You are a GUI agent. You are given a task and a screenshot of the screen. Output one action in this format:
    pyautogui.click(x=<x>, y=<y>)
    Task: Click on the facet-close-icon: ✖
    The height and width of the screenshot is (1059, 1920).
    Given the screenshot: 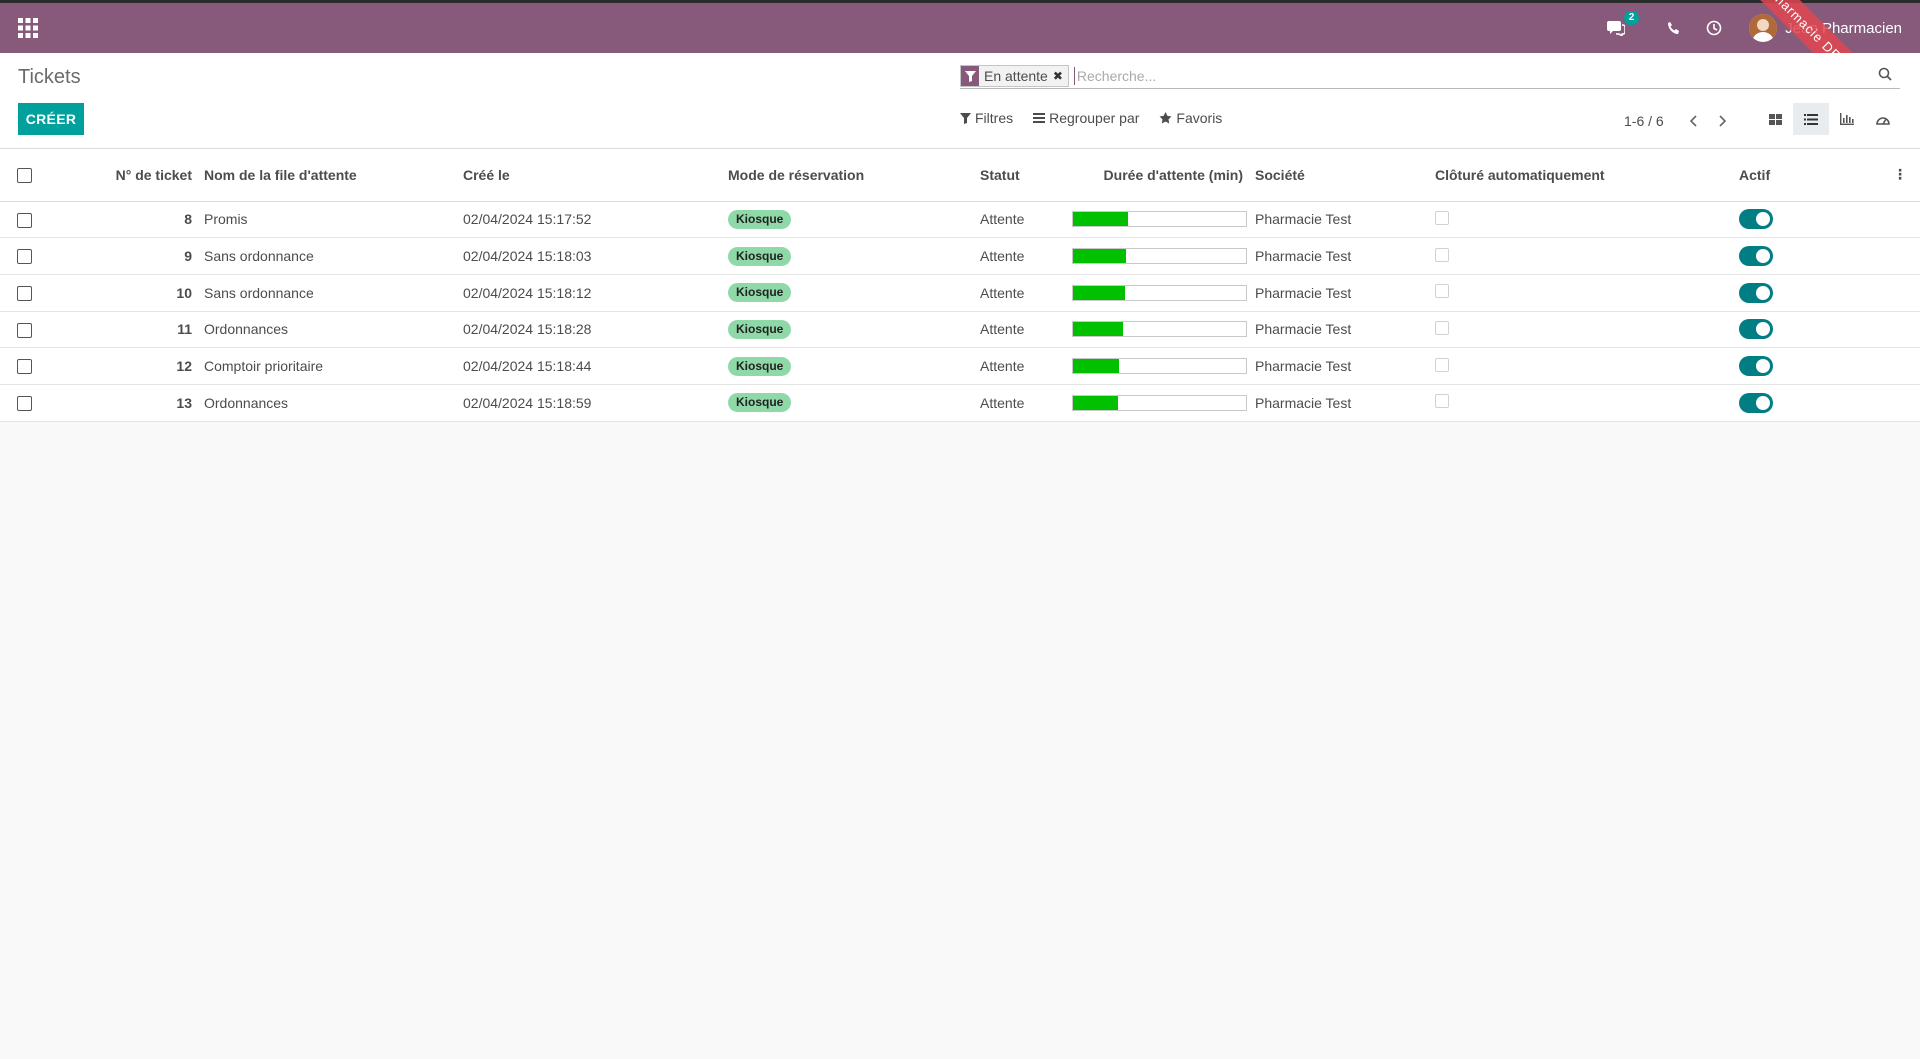 What is the action you would take?
    pyautogui.click(x=1060, y=76)
    